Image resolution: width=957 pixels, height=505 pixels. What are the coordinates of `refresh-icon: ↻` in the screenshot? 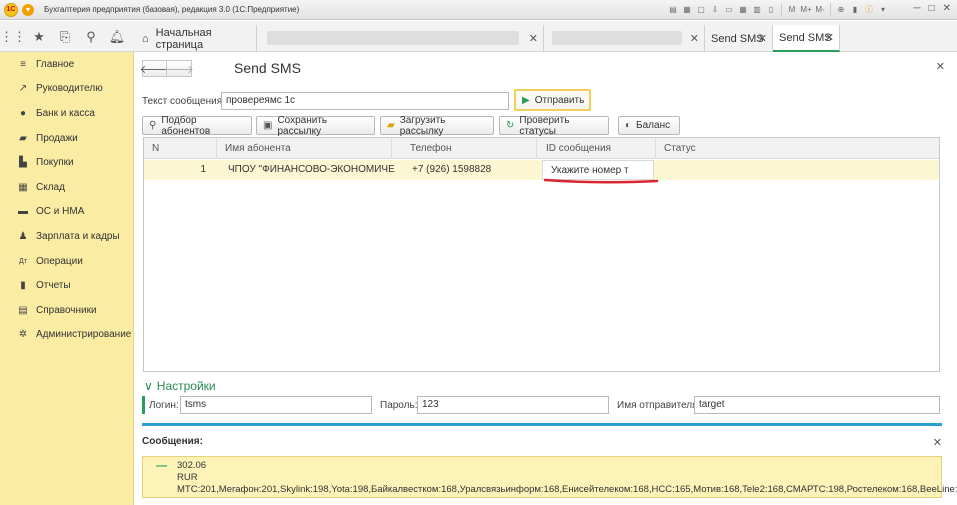 It's located at (510, 125).